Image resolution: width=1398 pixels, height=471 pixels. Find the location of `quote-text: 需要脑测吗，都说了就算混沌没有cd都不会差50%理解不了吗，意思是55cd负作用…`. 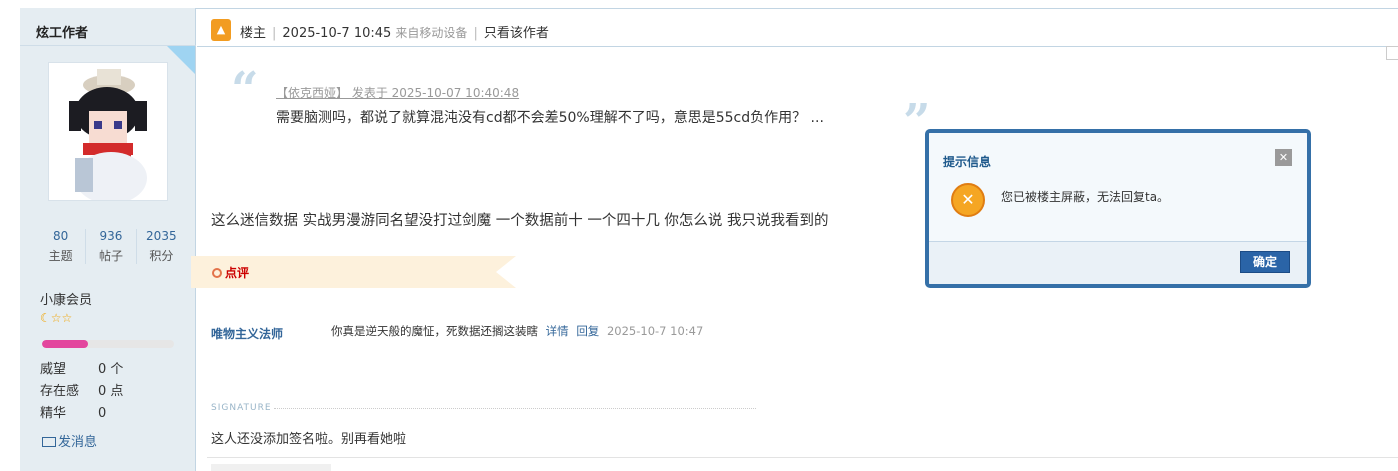

quote-text: 需要脑测吗，都说了就算混沌没有cd都不会差50%理解不了吗，意思是55cd负作用… is located at coordinates (550, 118).